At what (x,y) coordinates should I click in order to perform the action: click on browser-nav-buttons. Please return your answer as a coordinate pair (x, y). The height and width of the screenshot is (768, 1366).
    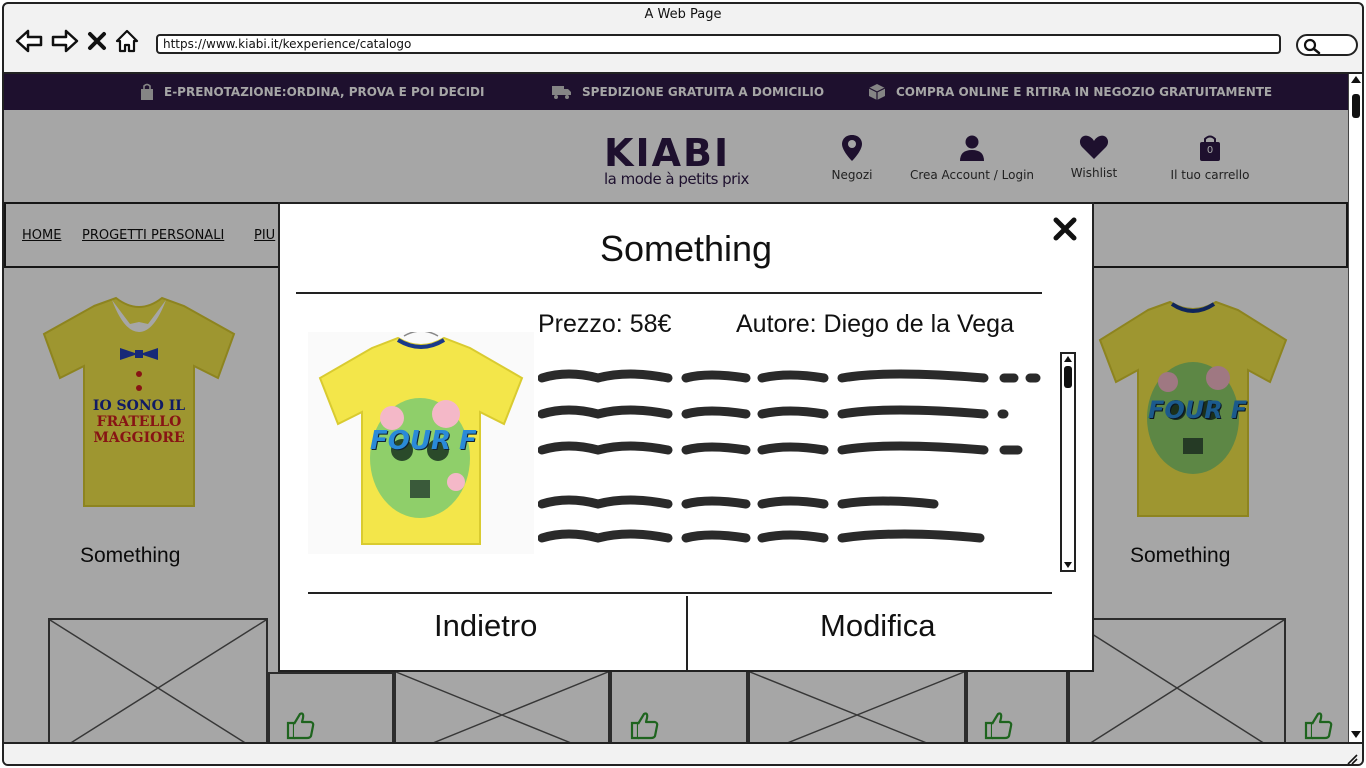
    Looking at the image, I should click on (77, 41).